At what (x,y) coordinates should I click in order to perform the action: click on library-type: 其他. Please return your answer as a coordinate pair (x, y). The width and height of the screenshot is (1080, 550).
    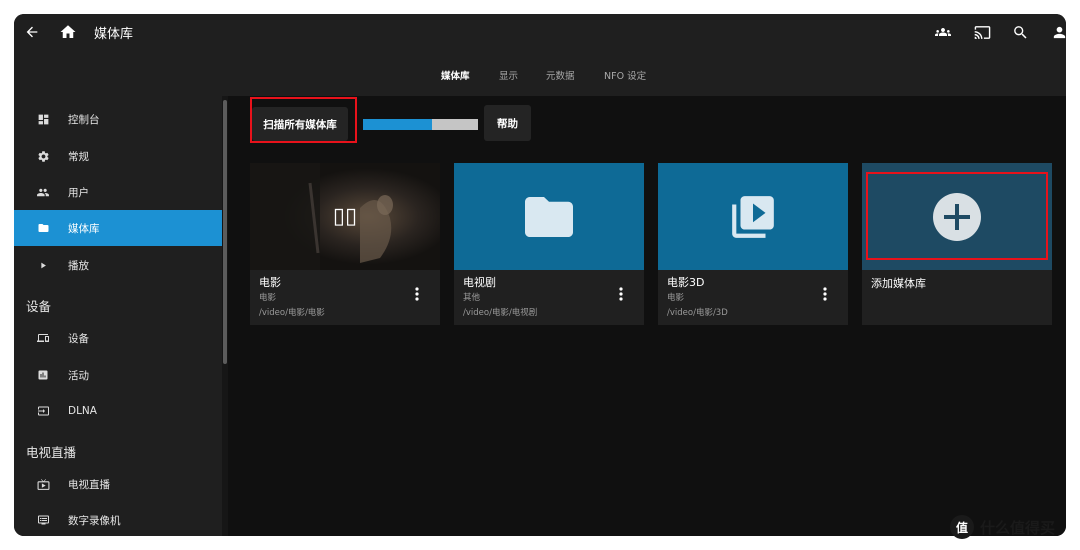
    Looking at the image, I should click on (472, 298).